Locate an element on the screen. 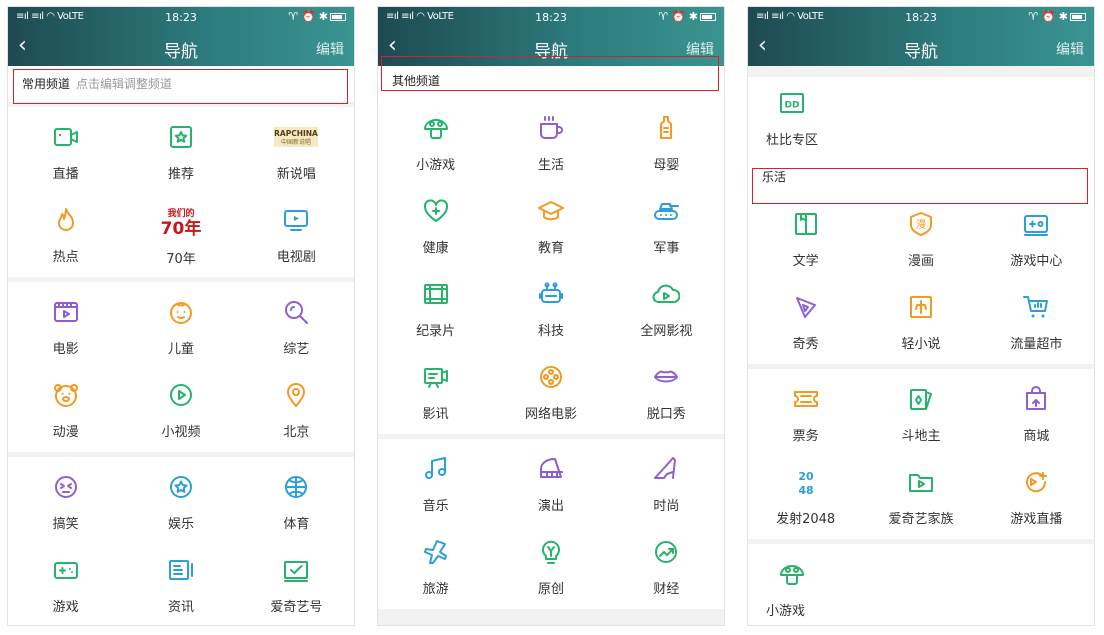  channel-item: 斗地主 is located at coordinates (920, 414).